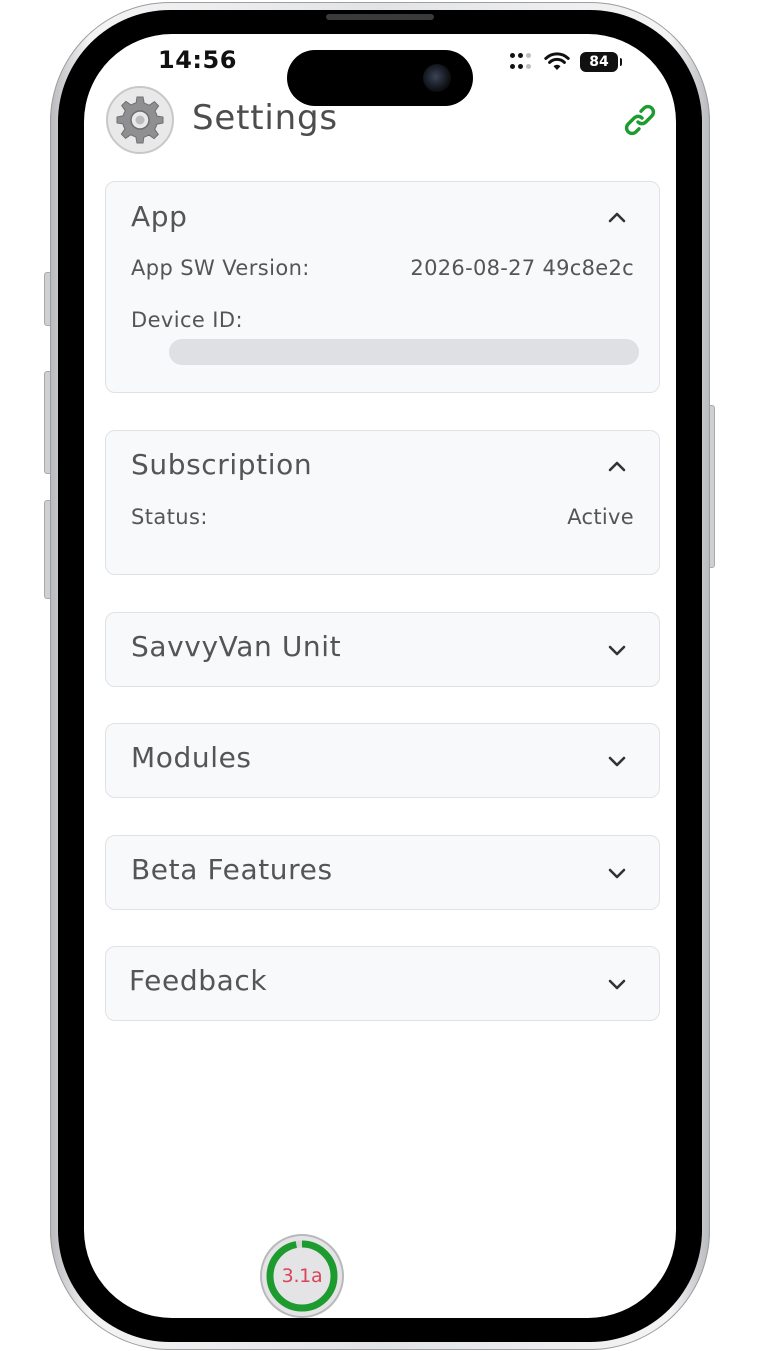 This screenshot has width=760, height=1351. Describe the element at coordinates (187, 320) in the screenshot. I see `device-id-label: Device ID:` at that location.